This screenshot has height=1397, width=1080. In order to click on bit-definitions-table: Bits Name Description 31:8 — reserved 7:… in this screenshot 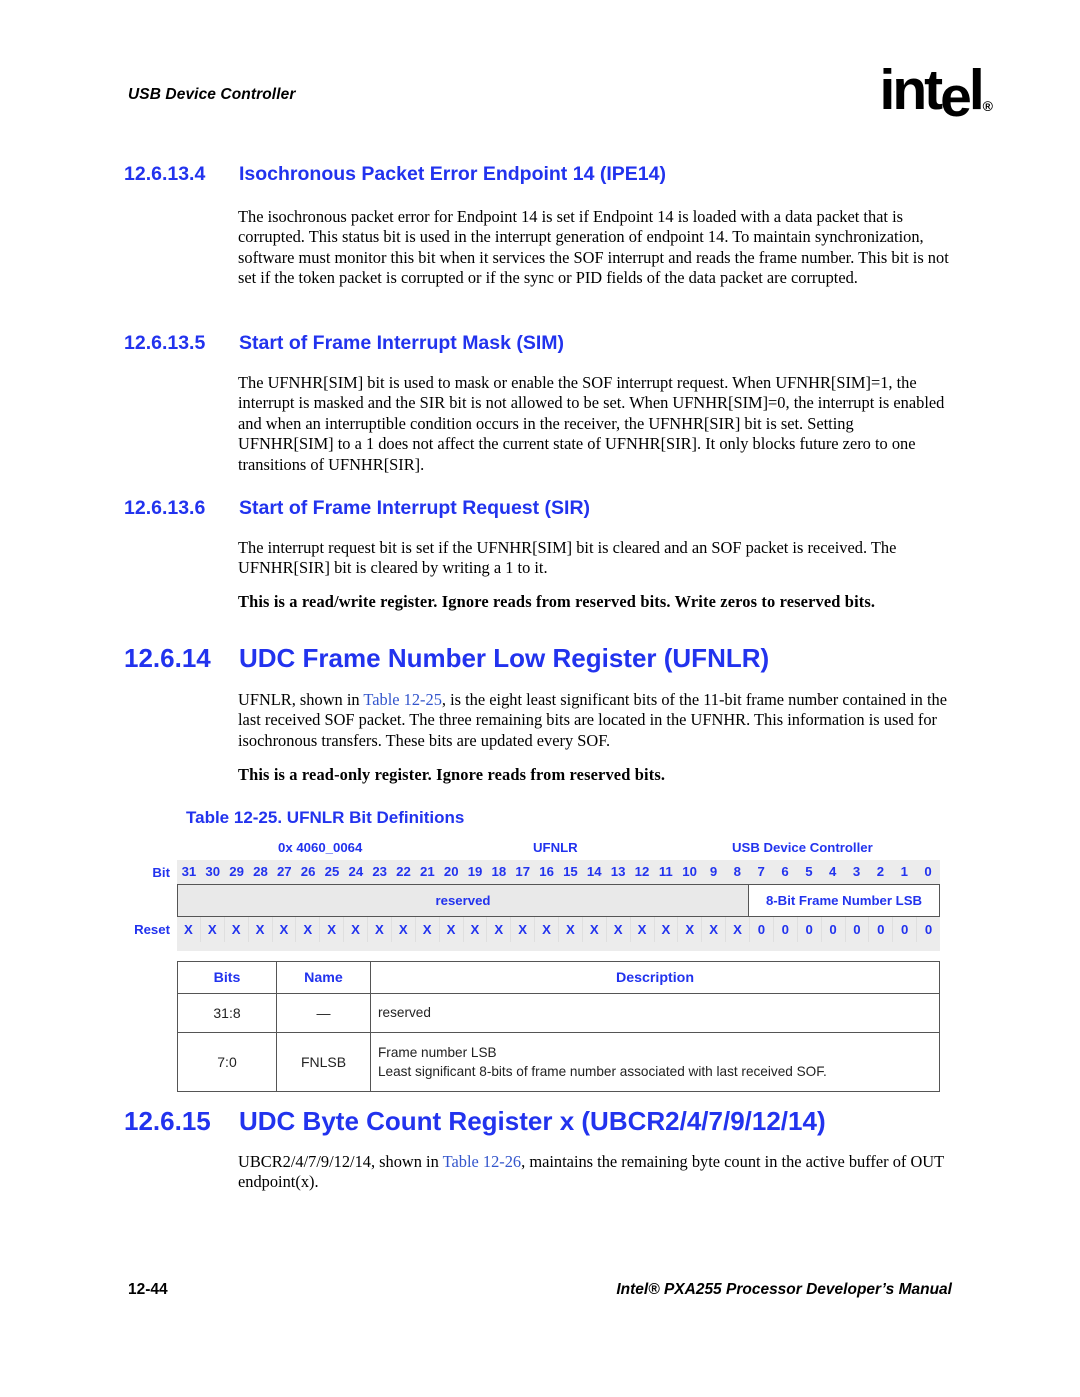, I will do `click(558, 1026)`.